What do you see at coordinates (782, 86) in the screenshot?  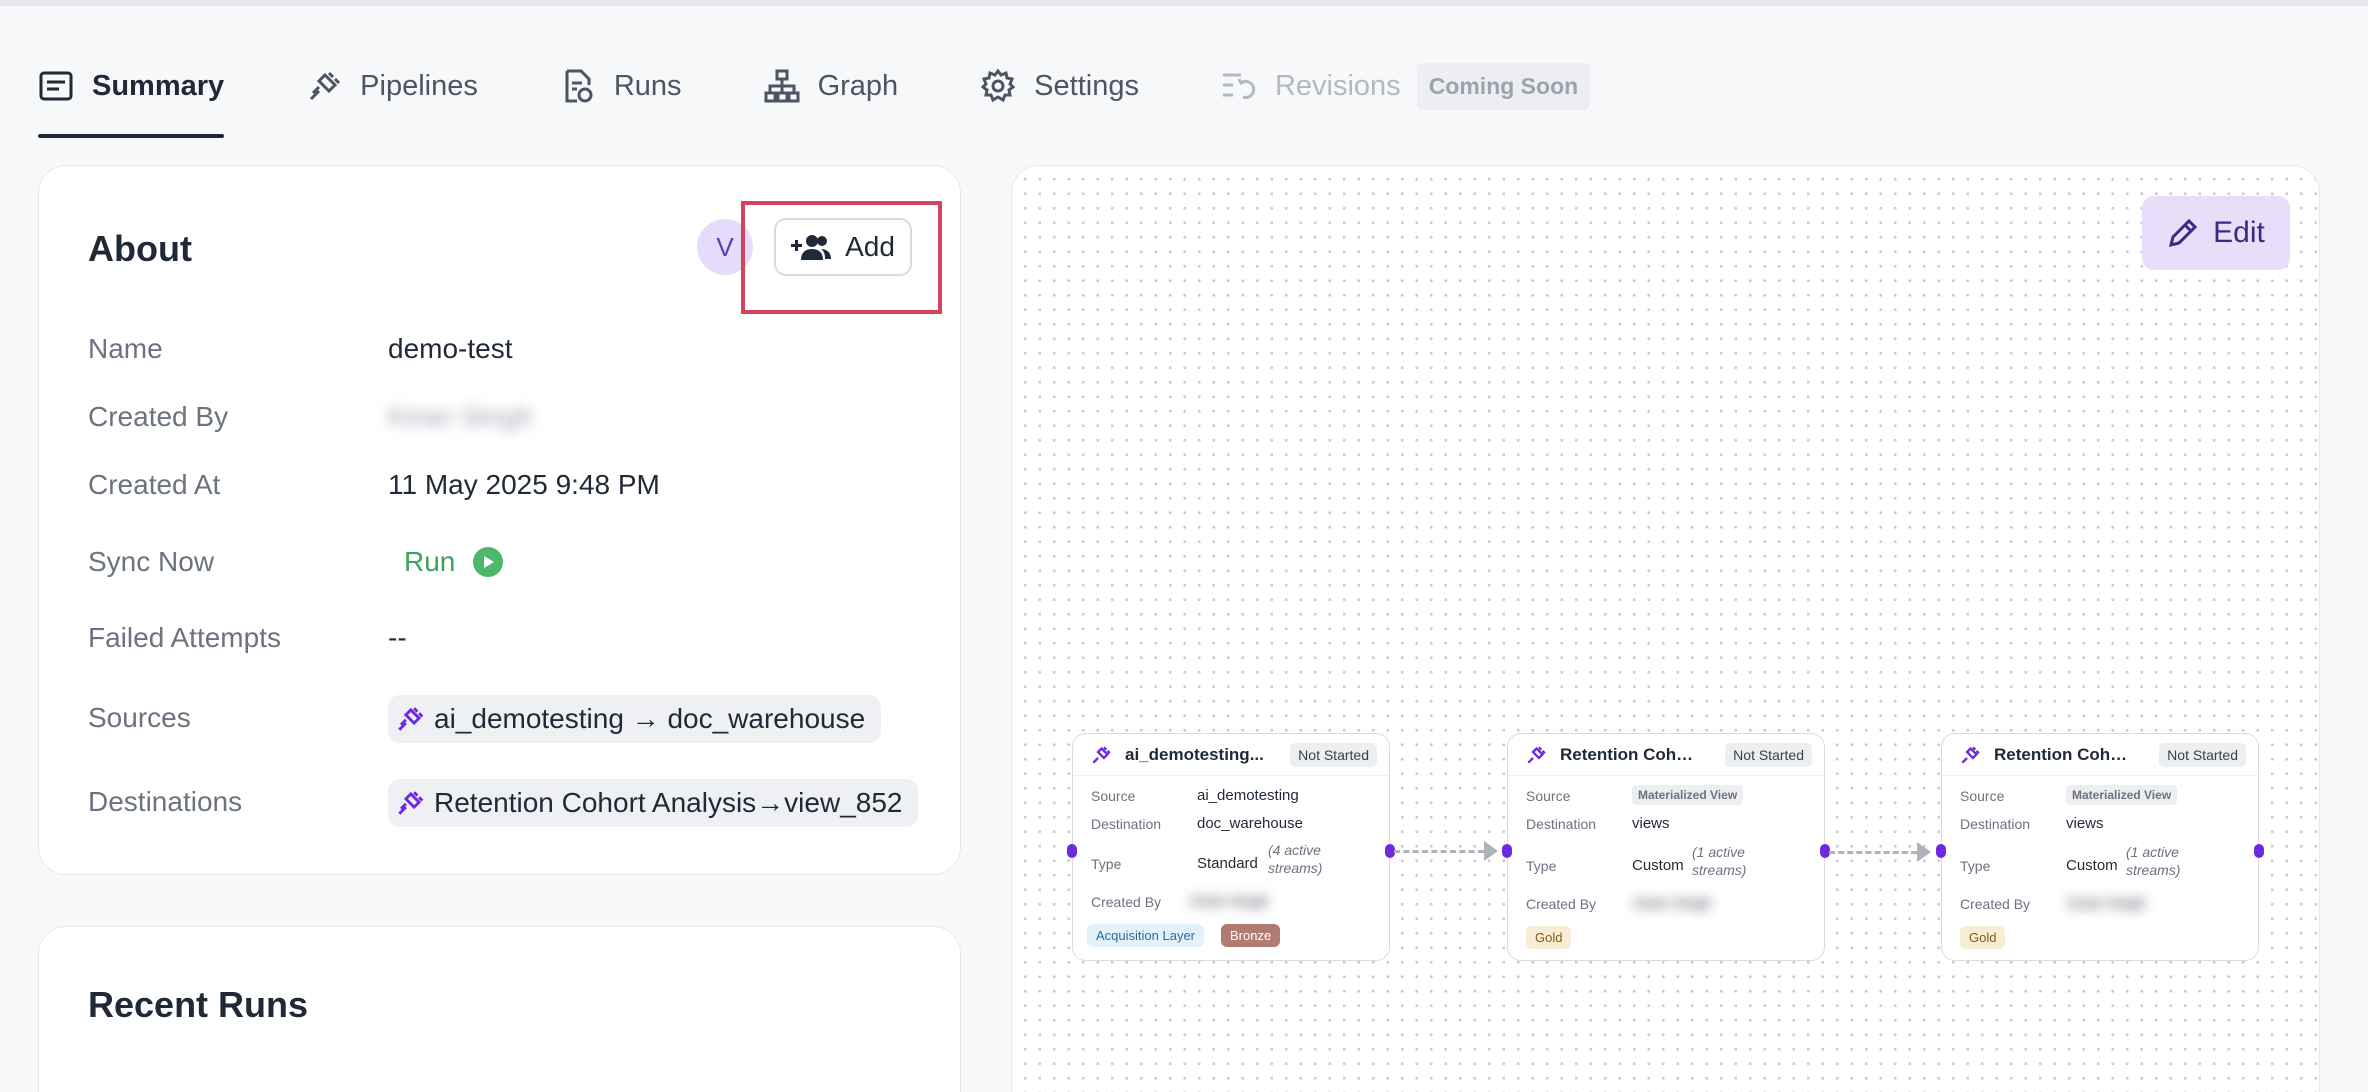 I see `graph-hierarchy-icon` at bounding box center [782, 86].